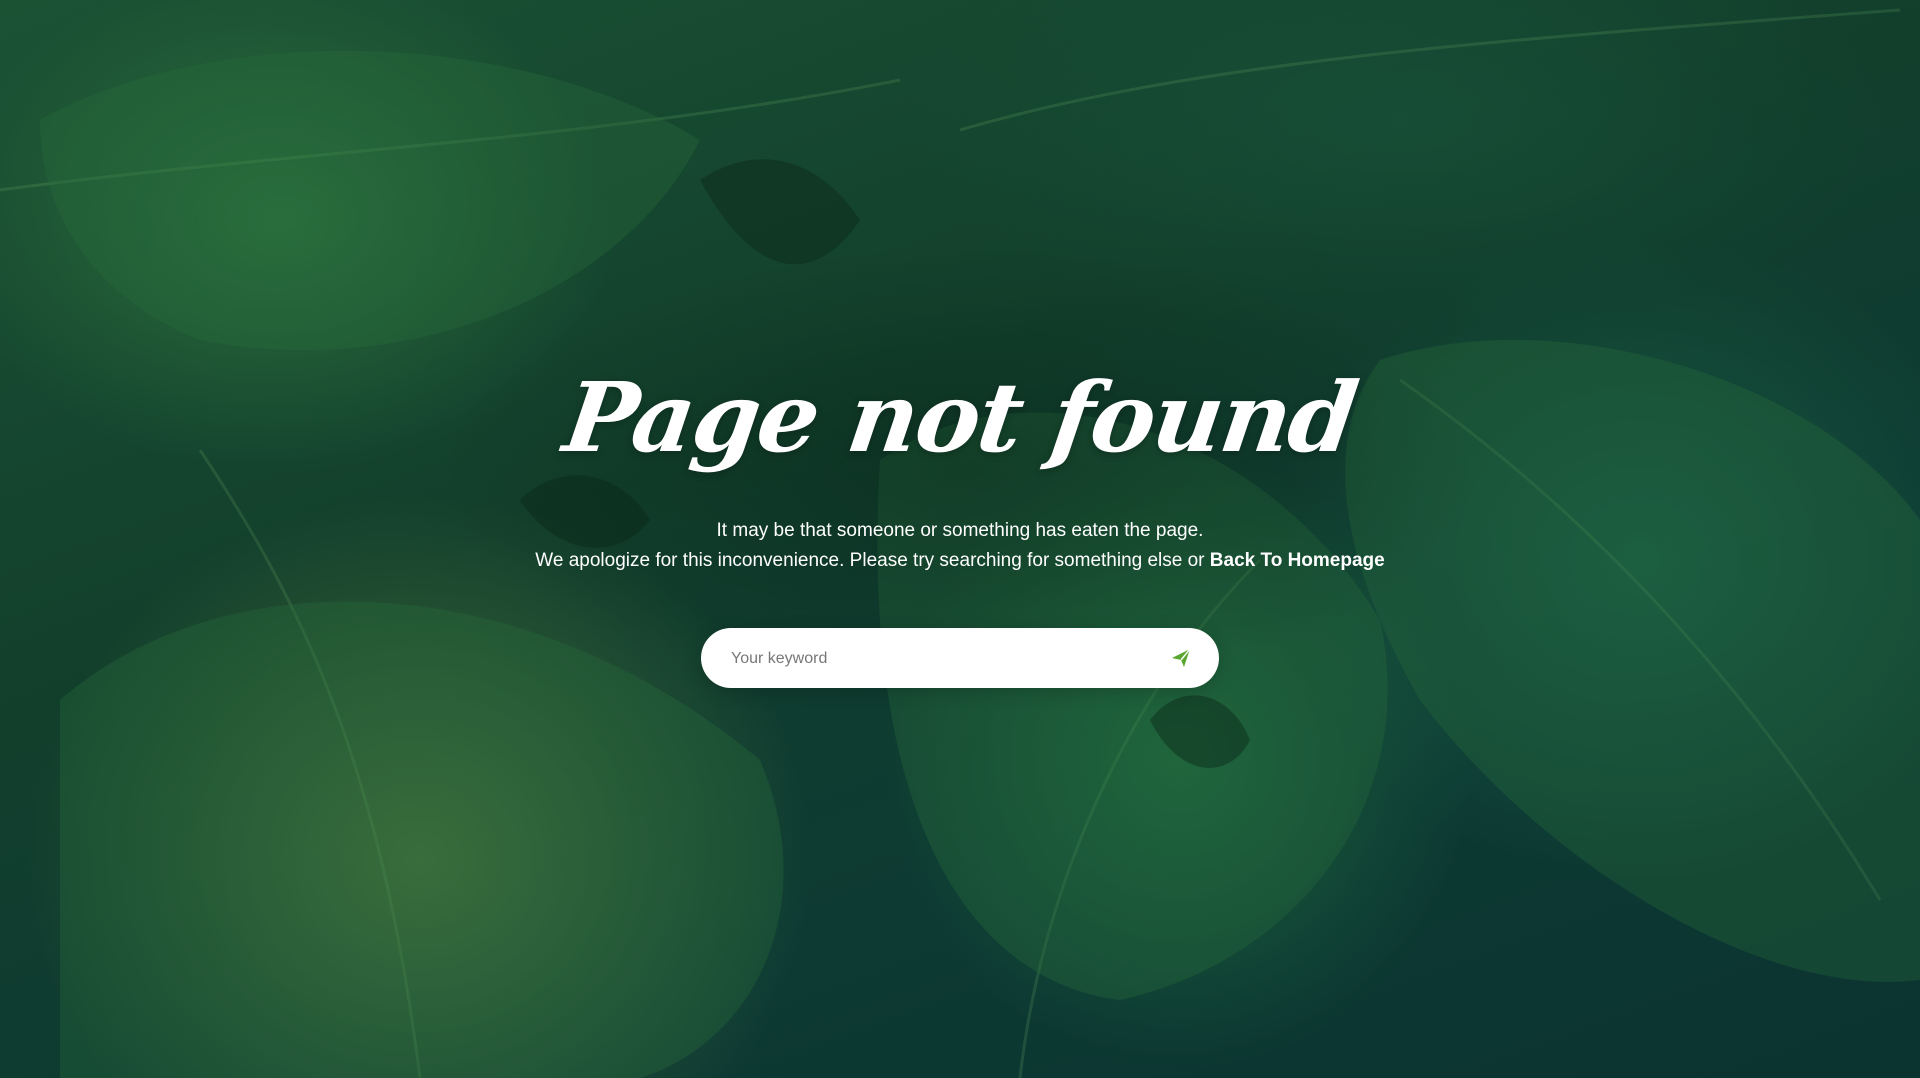  I want to click on page-title: Page not found, so click(960, 417).